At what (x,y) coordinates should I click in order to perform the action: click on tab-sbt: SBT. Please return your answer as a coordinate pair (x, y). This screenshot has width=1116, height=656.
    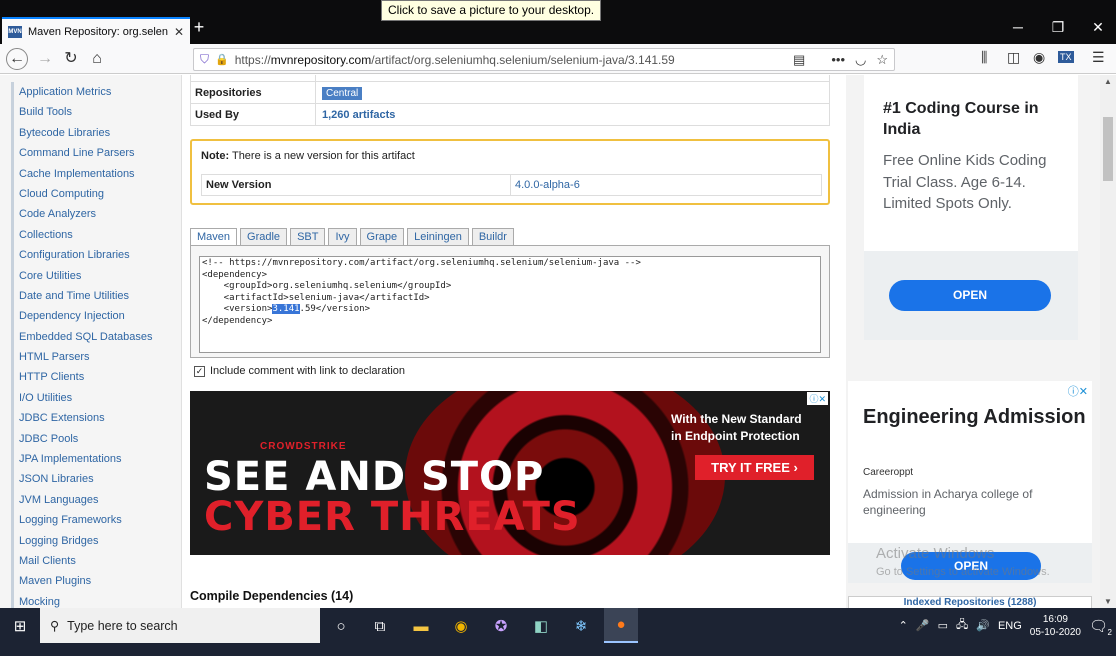
    Looking at the image, I should click on (308, 237).